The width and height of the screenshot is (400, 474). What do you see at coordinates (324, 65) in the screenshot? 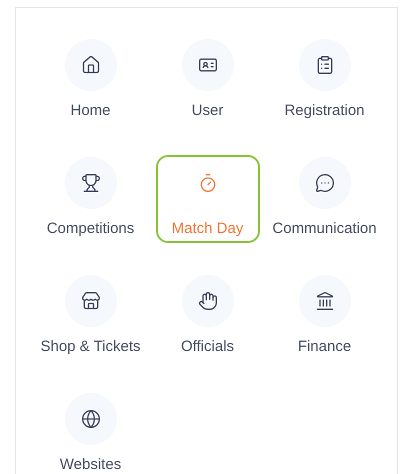
I see `clipboard-icon` at bounding box center [324, 65].